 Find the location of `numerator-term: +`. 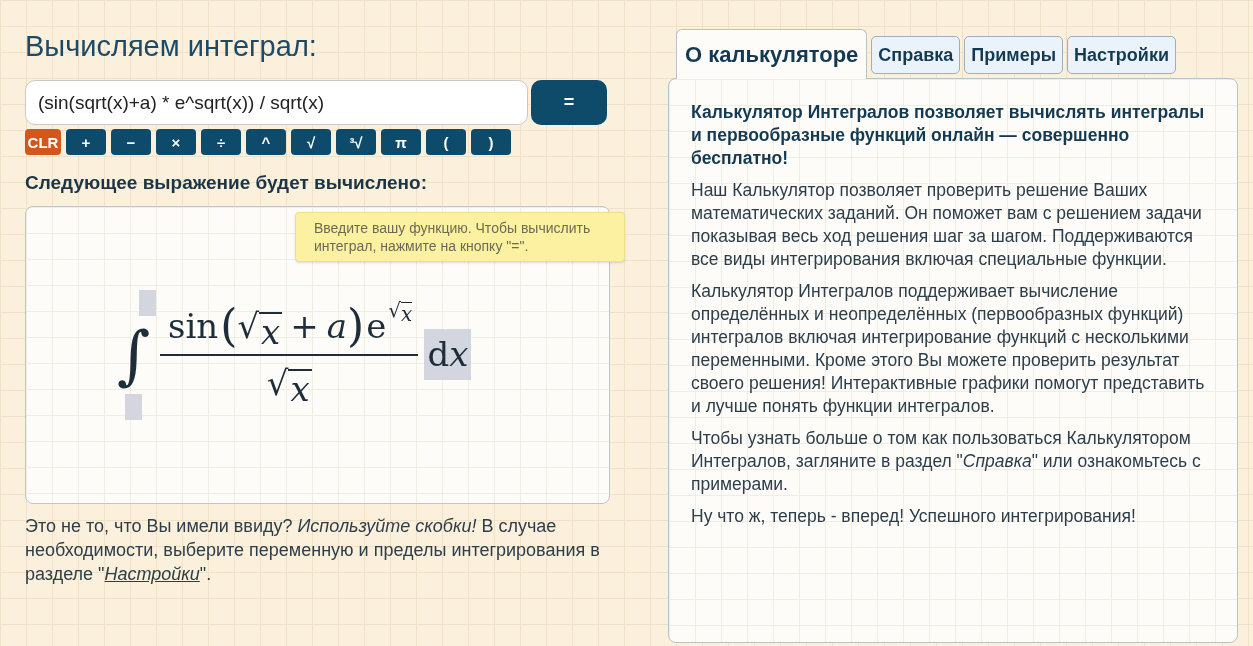

numerator-term: + is located at coordinates (304, 326).